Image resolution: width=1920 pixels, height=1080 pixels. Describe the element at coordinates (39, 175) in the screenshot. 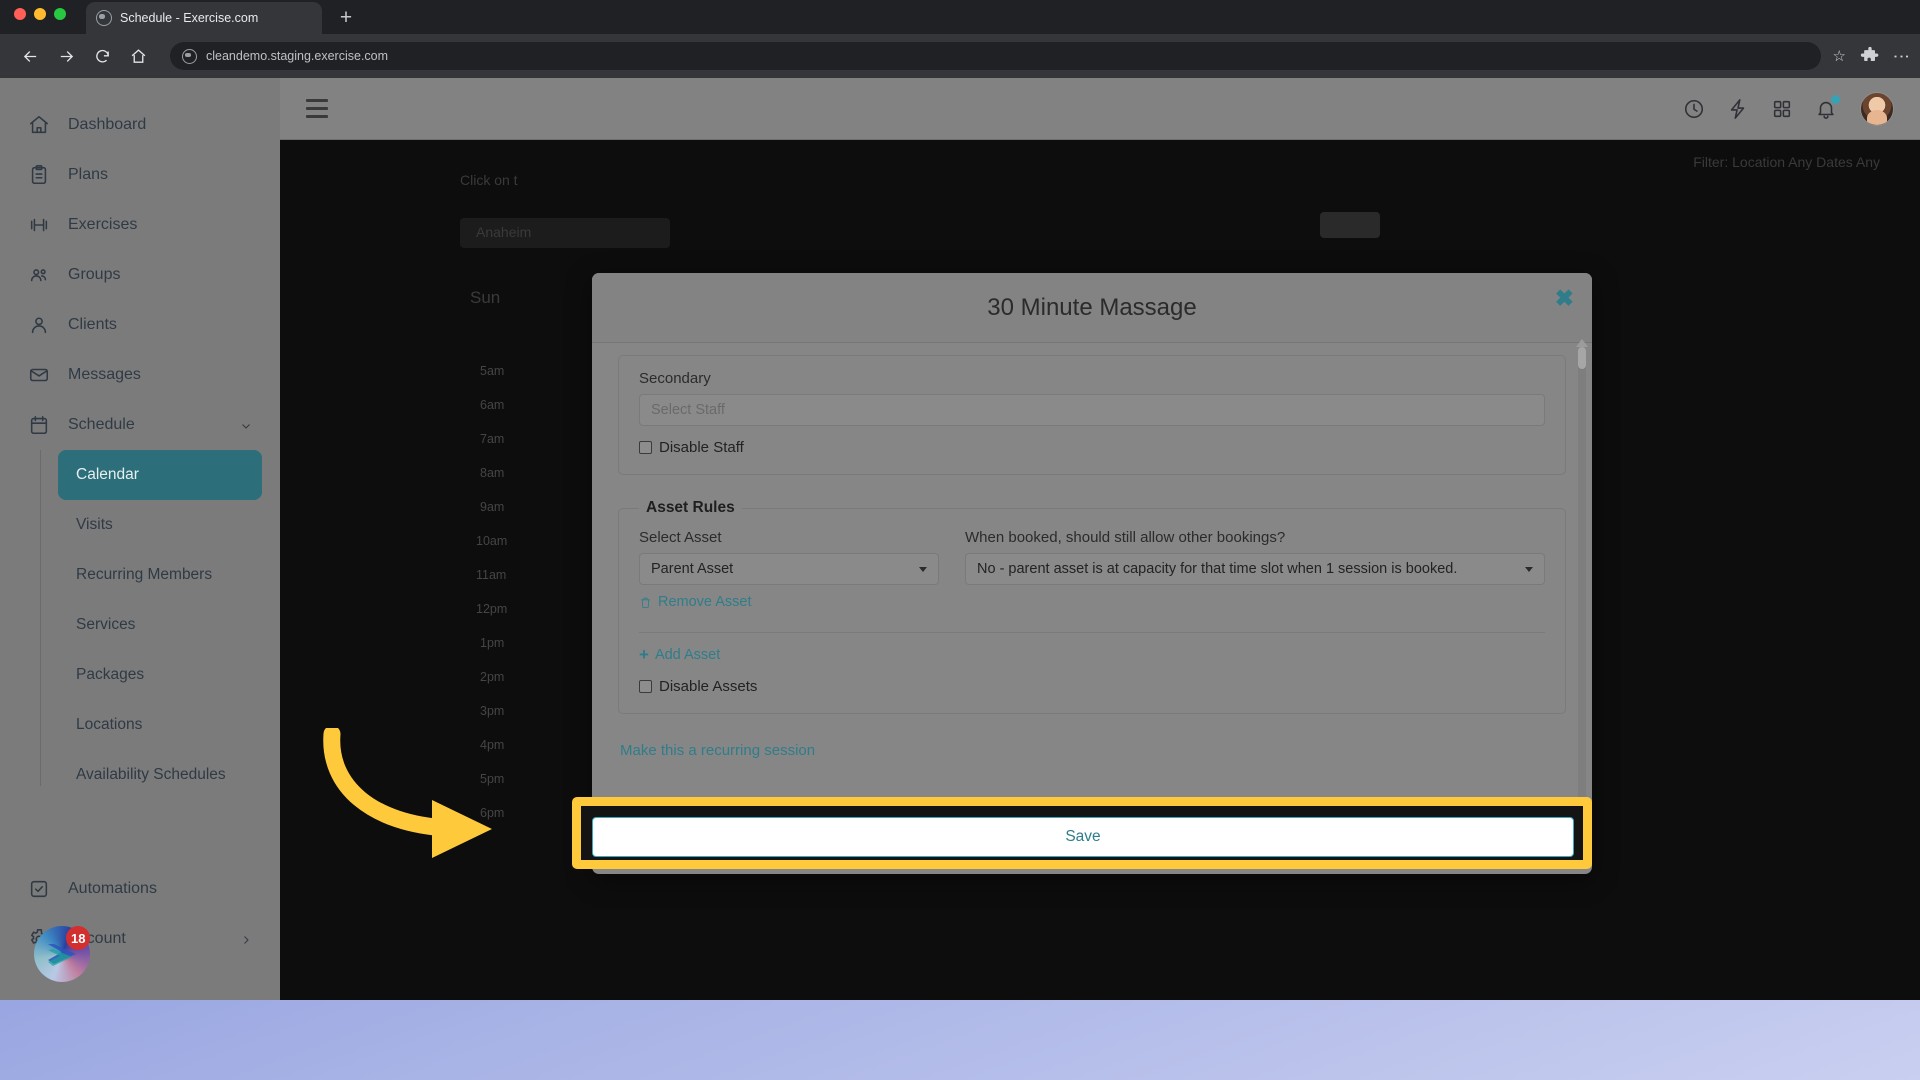

I see `clipboard-icon` at that location.